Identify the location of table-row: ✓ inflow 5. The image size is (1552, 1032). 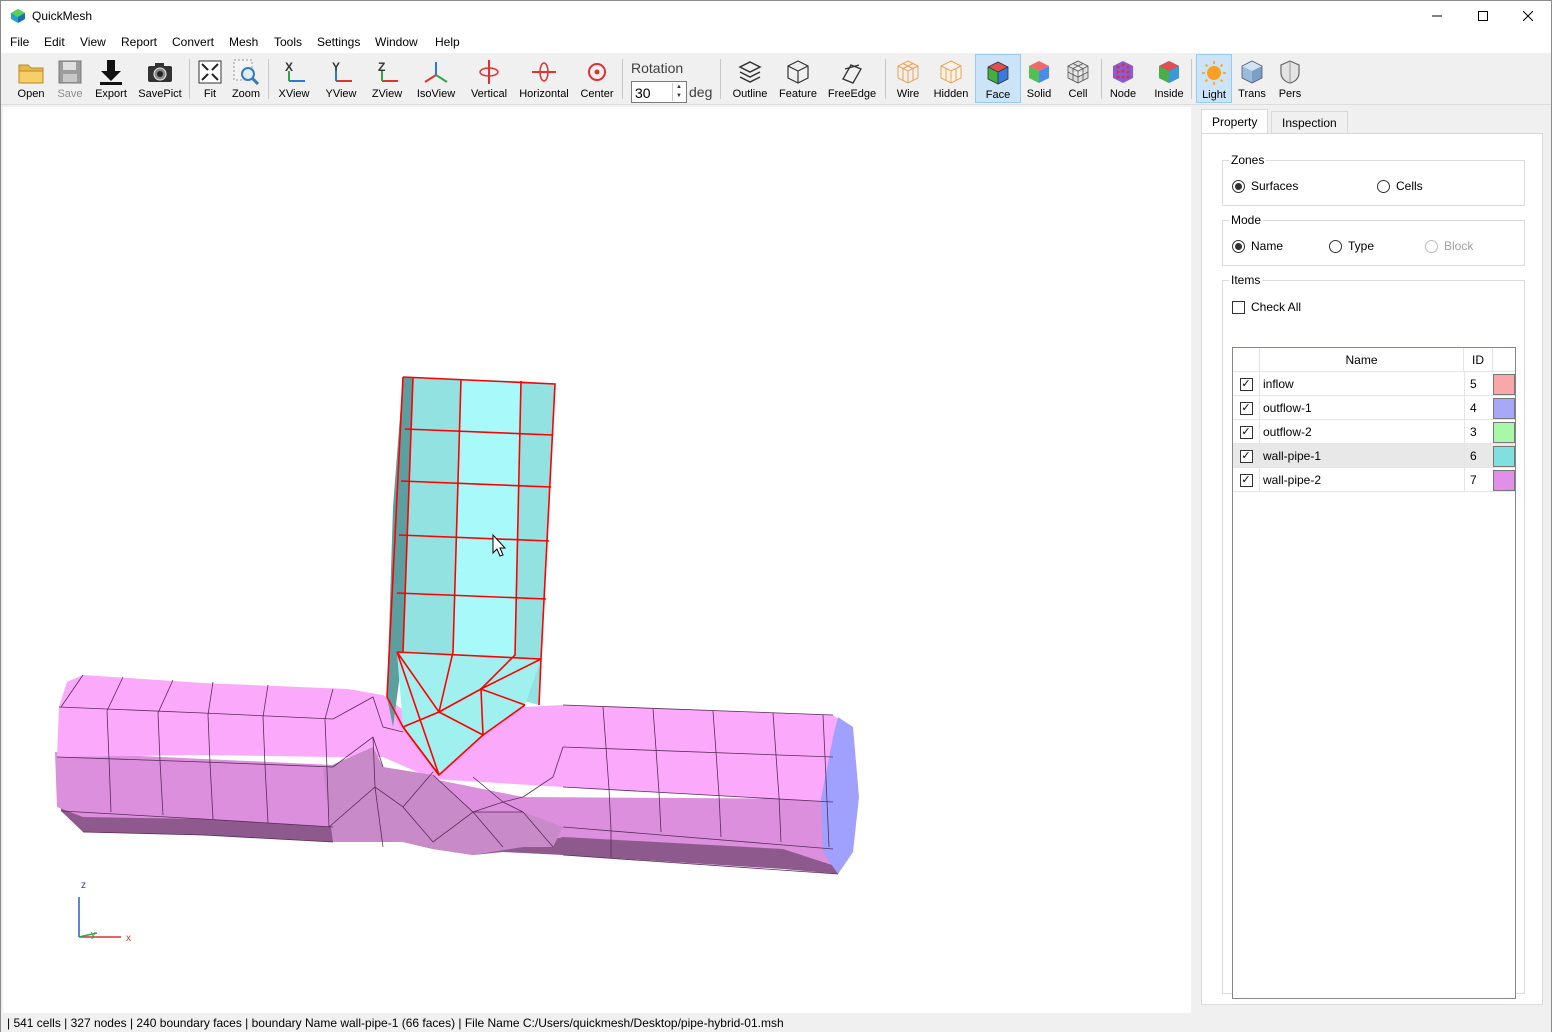
(1374, 384).